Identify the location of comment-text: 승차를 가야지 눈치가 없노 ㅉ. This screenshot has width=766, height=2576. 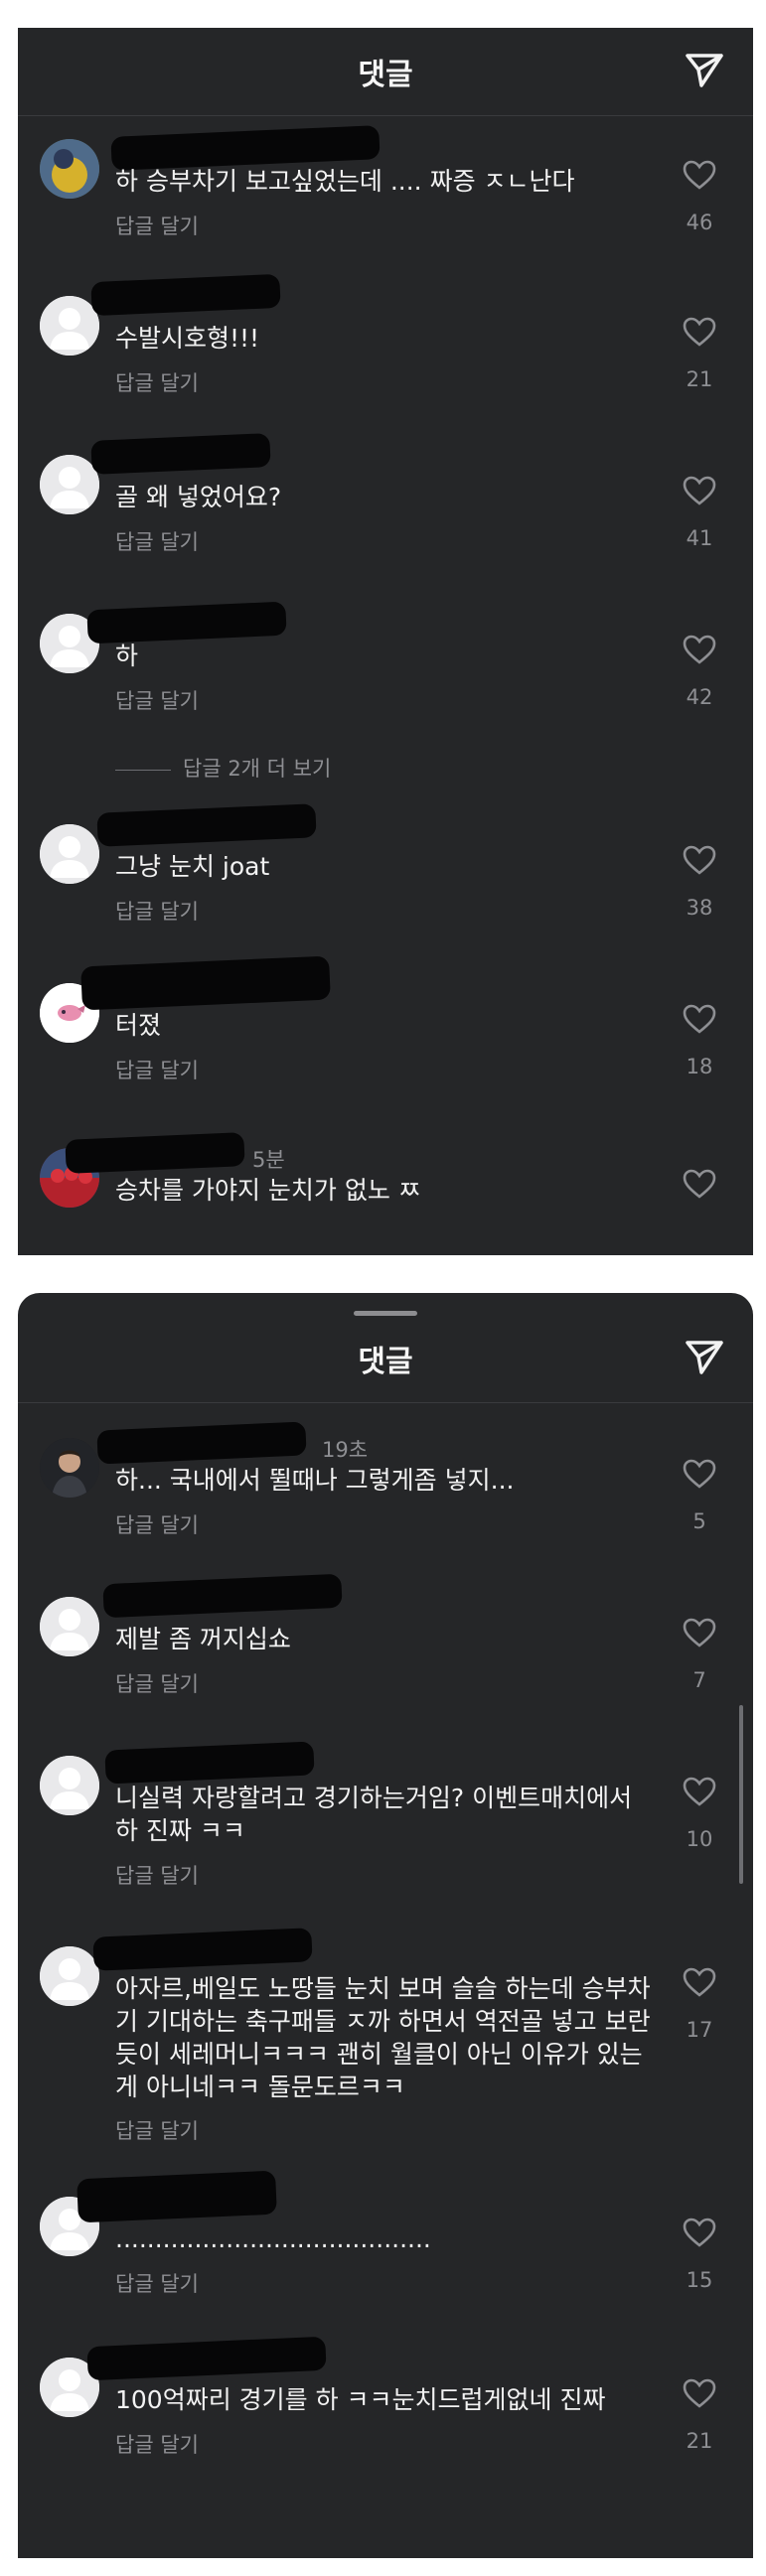
(268, 1191).